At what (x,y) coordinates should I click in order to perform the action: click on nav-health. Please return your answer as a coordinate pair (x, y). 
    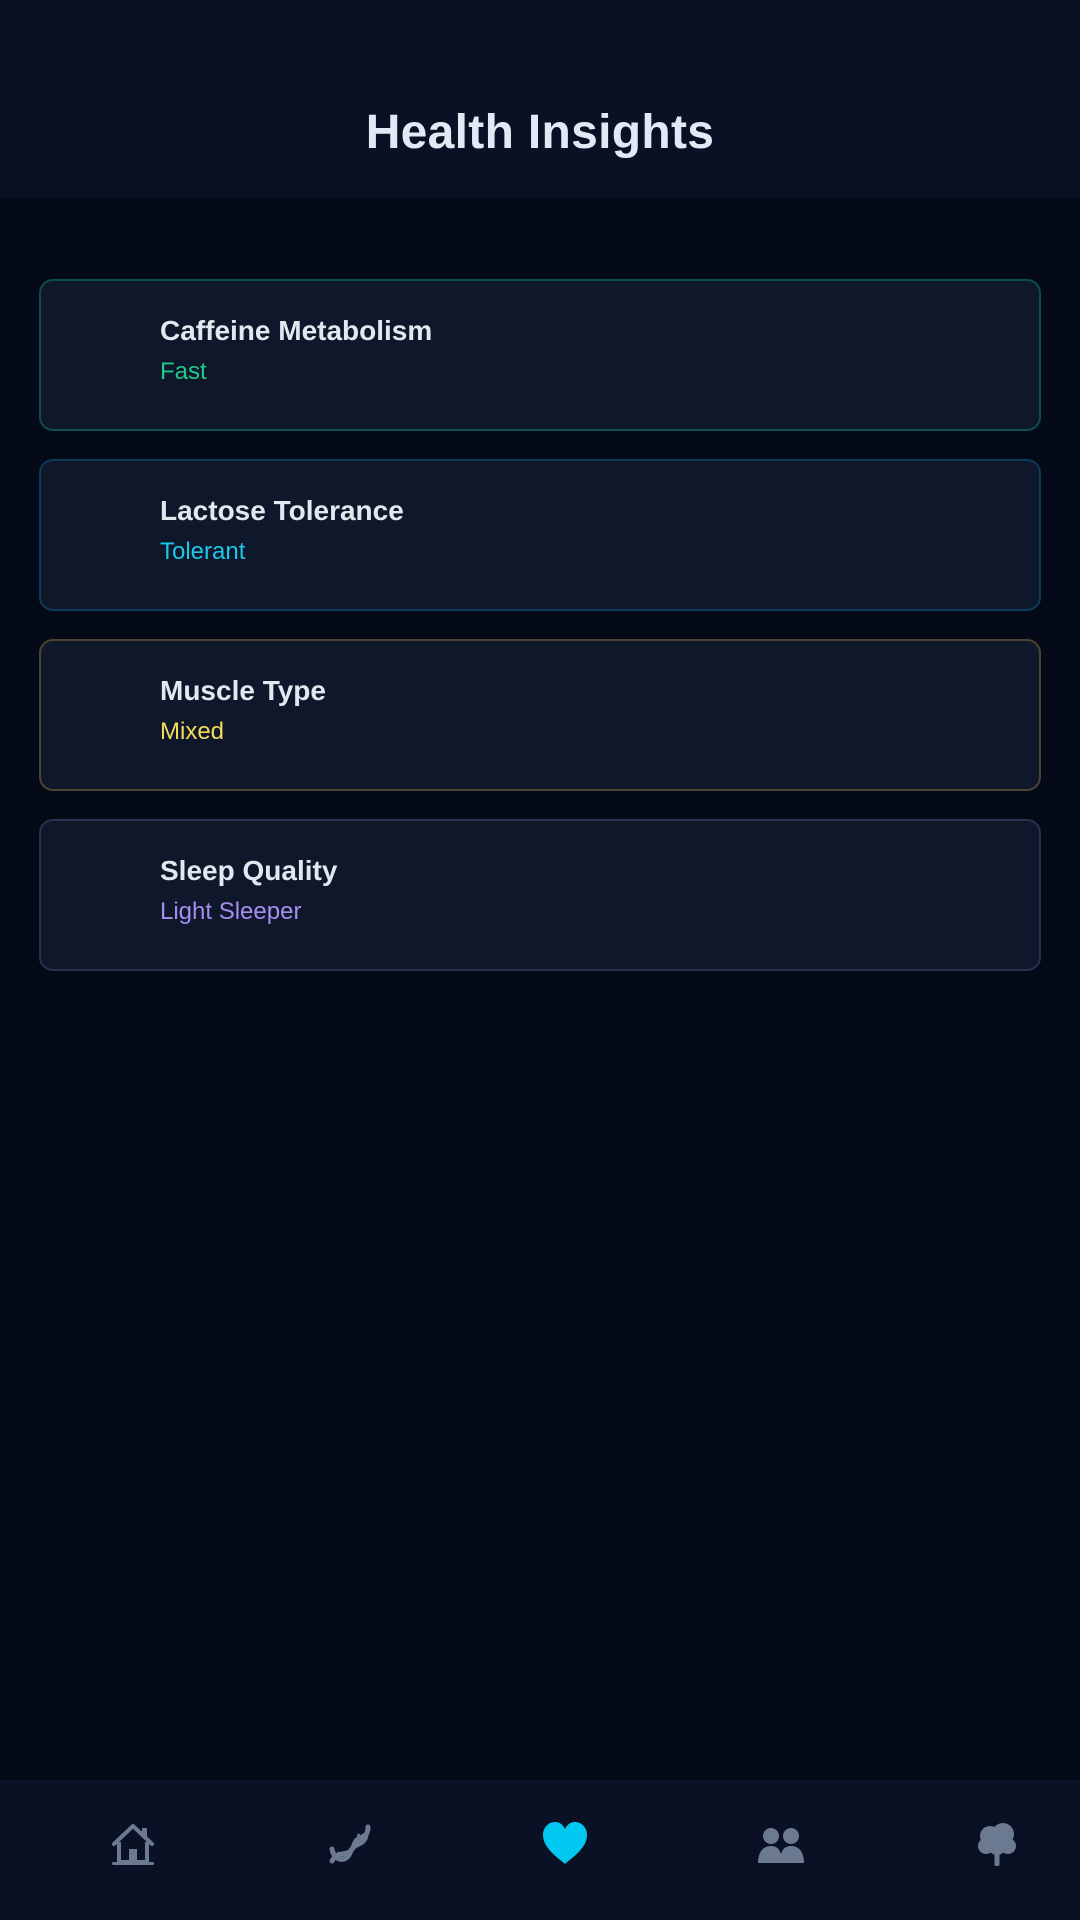
    Looking at the image, I should click on (565, 1844).